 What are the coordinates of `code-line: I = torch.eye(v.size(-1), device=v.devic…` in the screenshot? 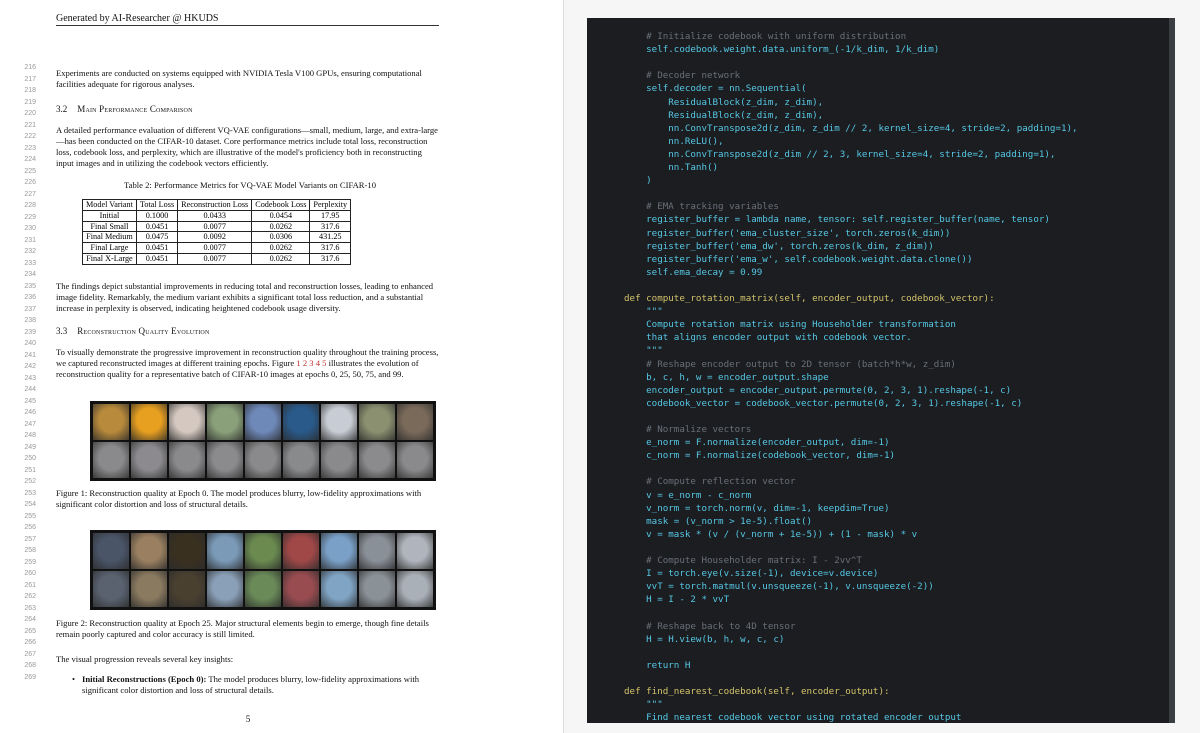 It's located at (751, 574).